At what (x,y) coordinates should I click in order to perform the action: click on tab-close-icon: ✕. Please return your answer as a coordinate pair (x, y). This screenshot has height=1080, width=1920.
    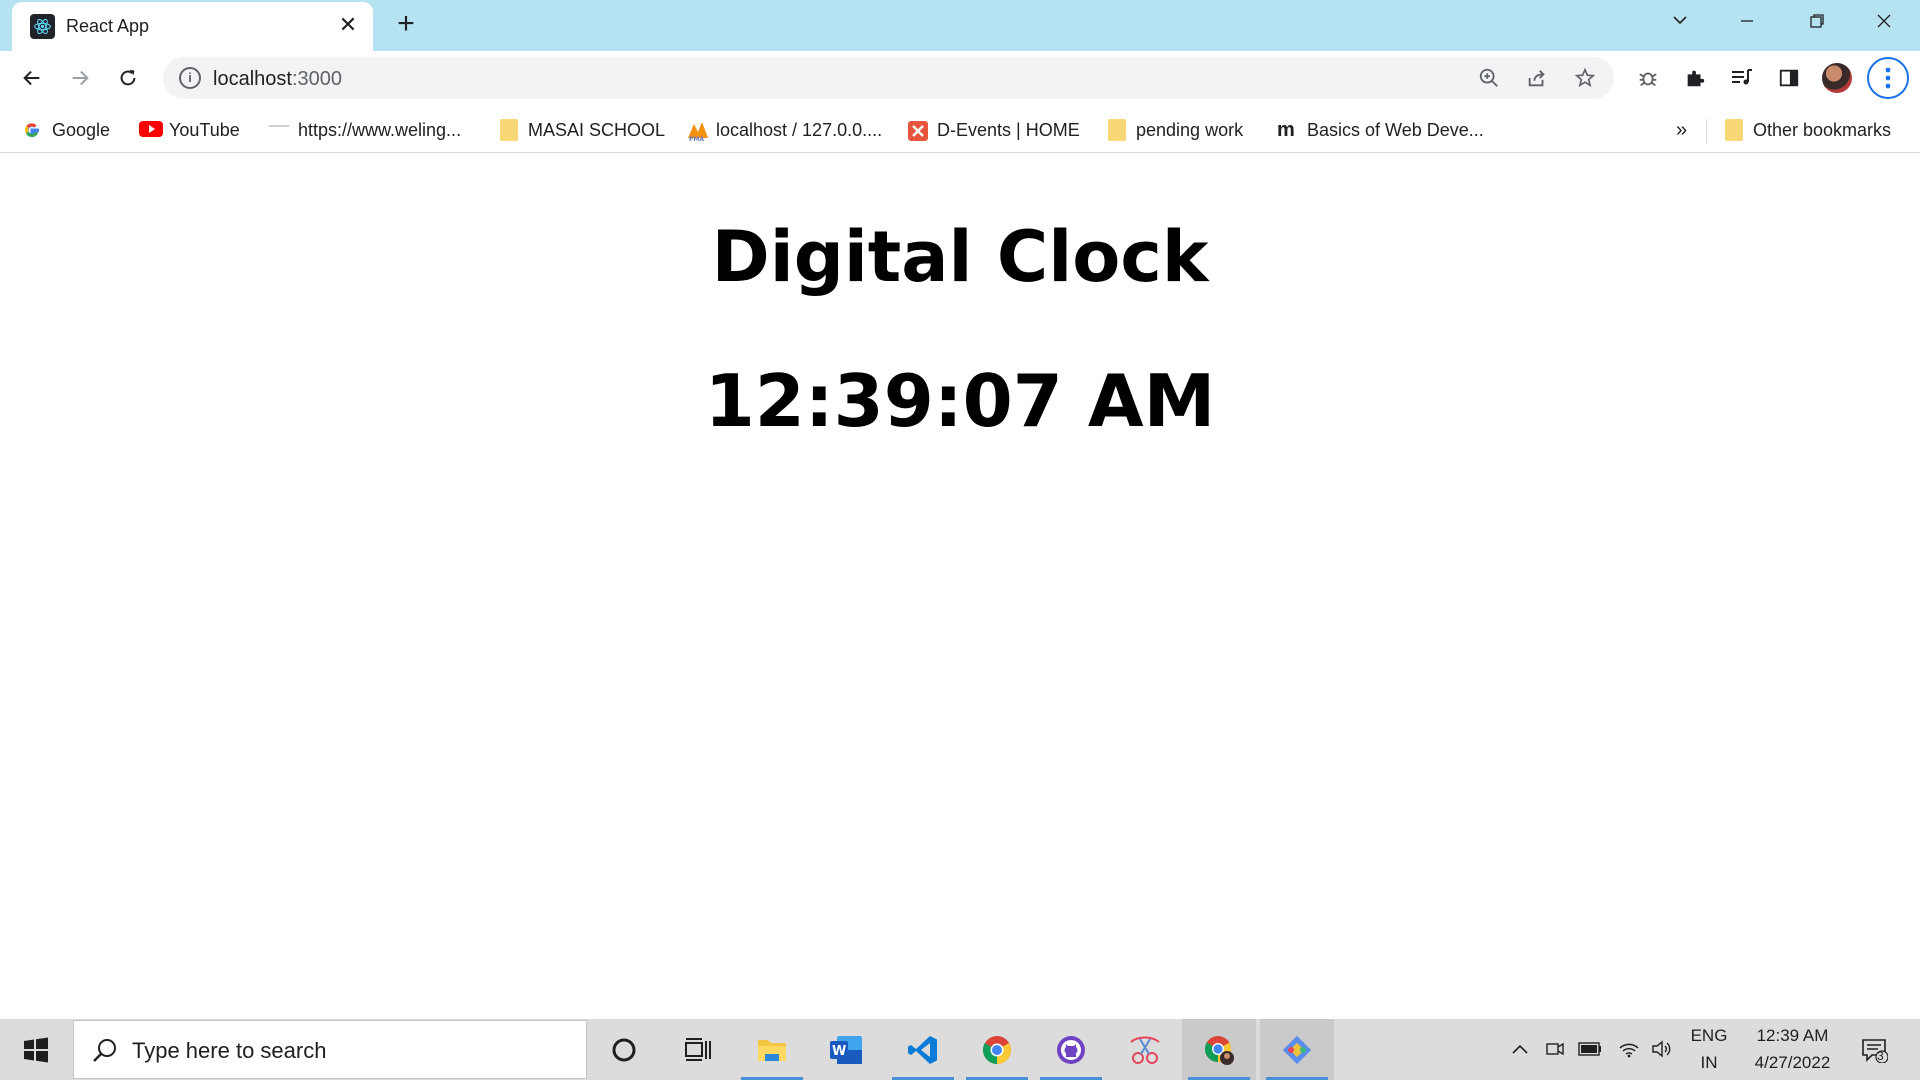
    Looking at the image, I should click on (348, 25).